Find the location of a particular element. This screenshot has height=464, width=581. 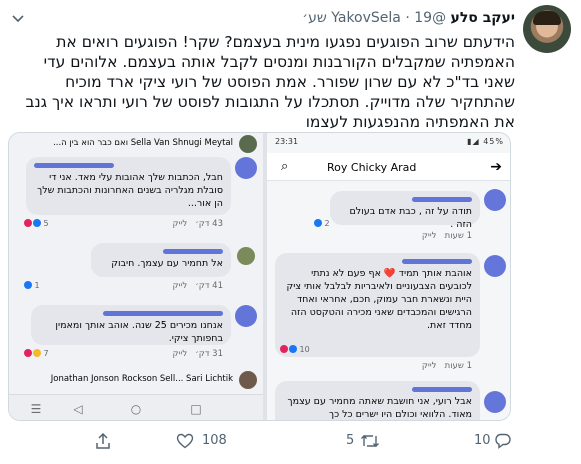

retweet-count: 5 is located at coordinates (350, 440).